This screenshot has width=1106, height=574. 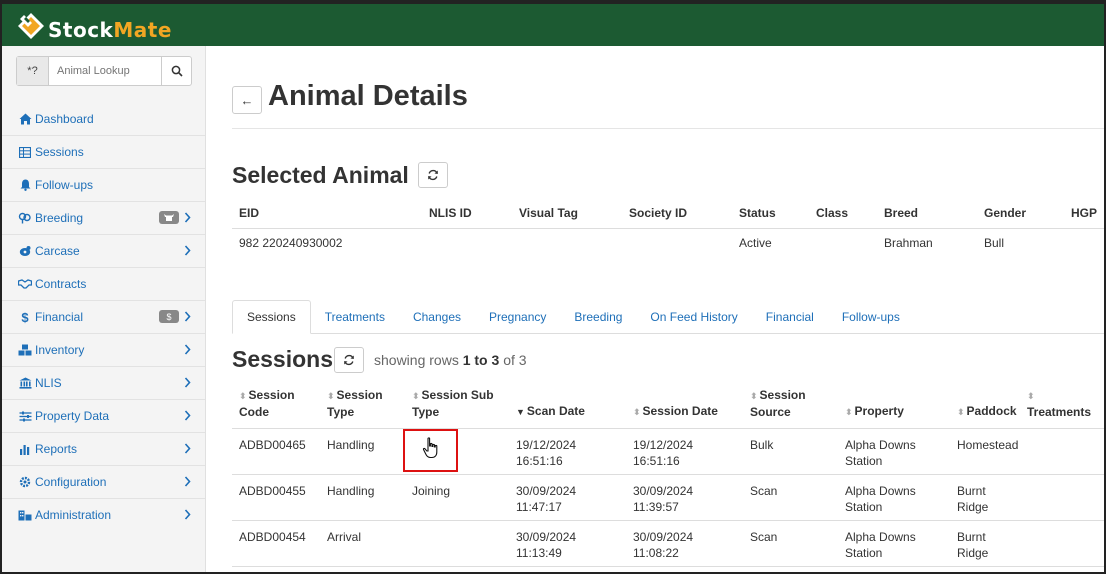 I want to click on sidebar-item-nlis: NLIS, so click(x=103, y=382).